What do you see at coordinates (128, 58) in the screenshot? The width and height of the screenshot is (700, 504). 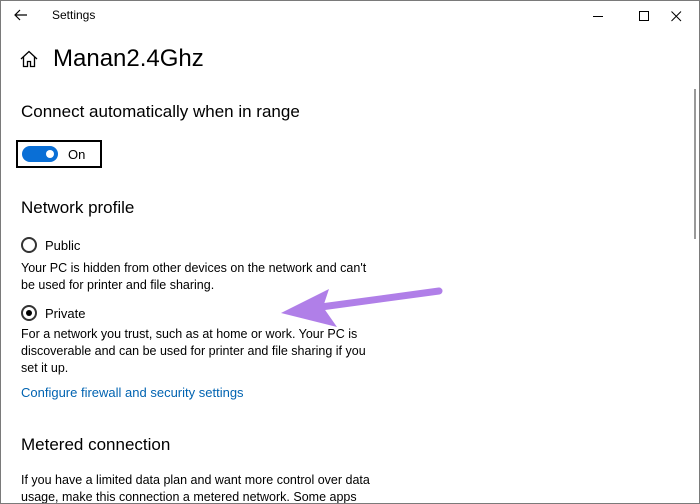 I see `page-title: Manan2.4Ghz` at bounding box center [128, 58].